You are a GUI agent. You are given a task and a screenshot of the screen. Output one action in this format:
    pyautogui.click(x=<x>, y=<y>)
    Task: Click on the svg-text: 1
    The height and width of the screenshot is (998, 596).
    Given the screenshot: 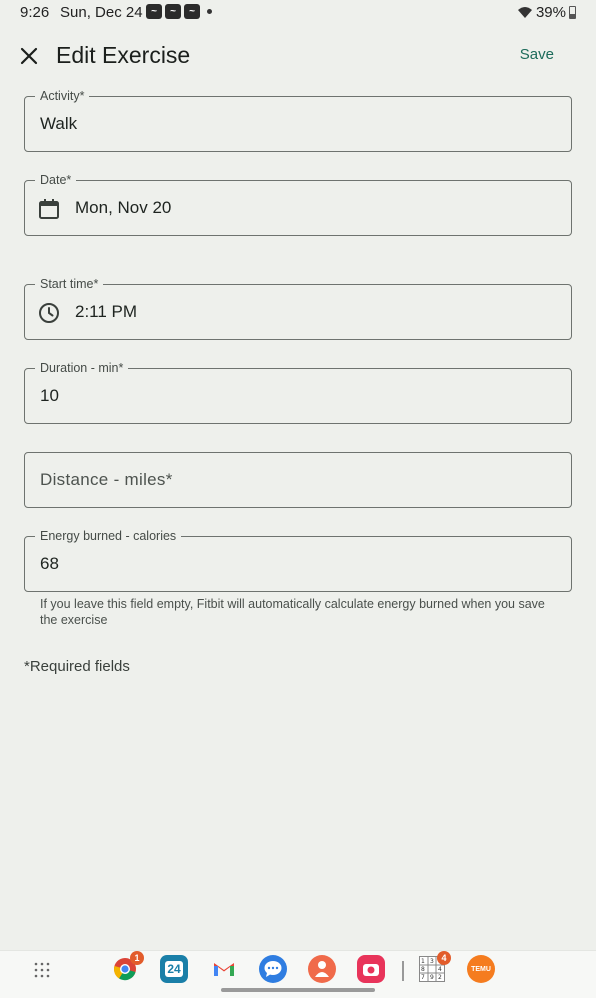 What is the action you would take?
    pyautogui.click(x=423, y=961)
    